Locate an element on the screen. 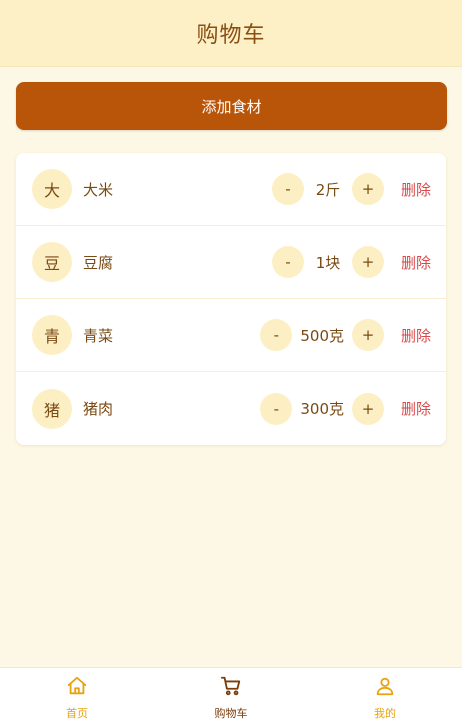 This screenshot has width=462, height=728. quantity-stepper: - 300克 + is located at coordinates (322, 408).